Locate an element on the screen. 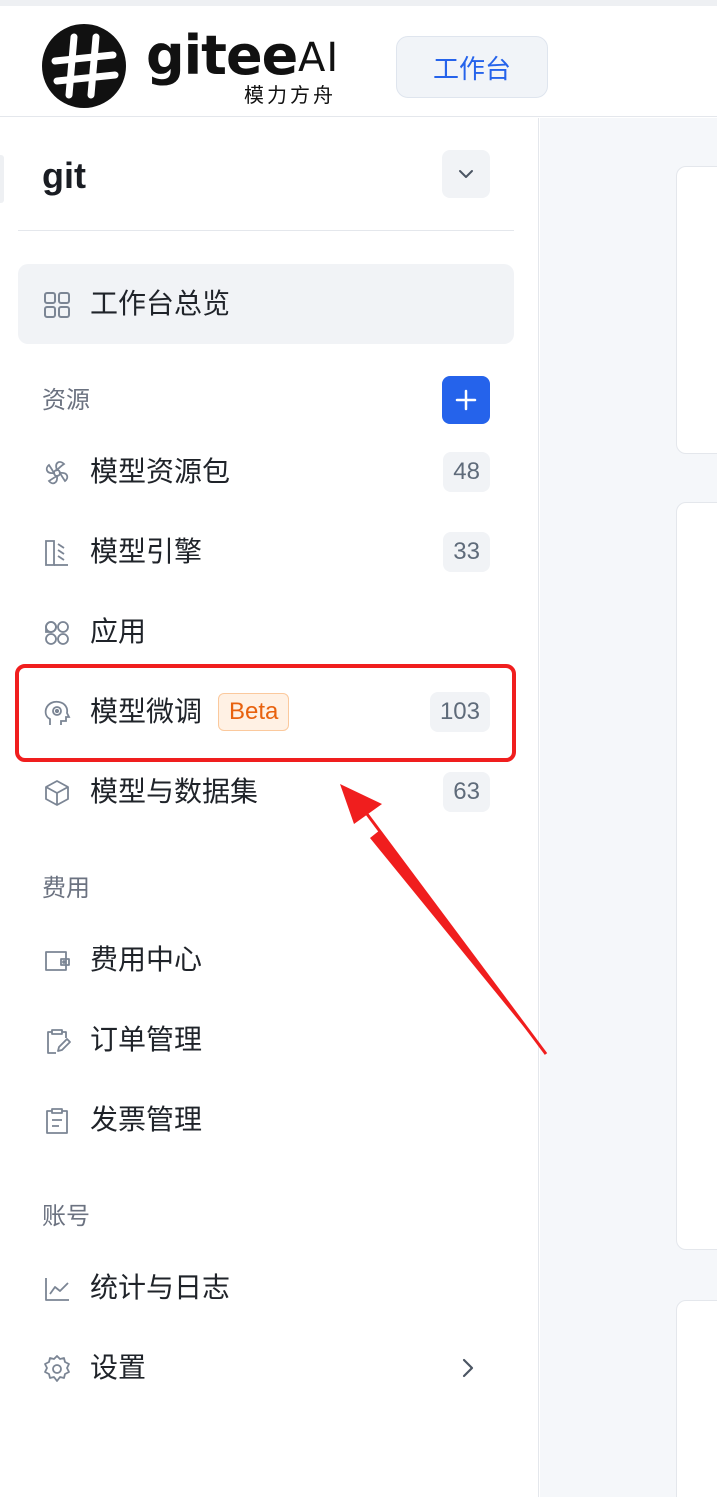  chart-icon is located at coordinates (57, 1289).